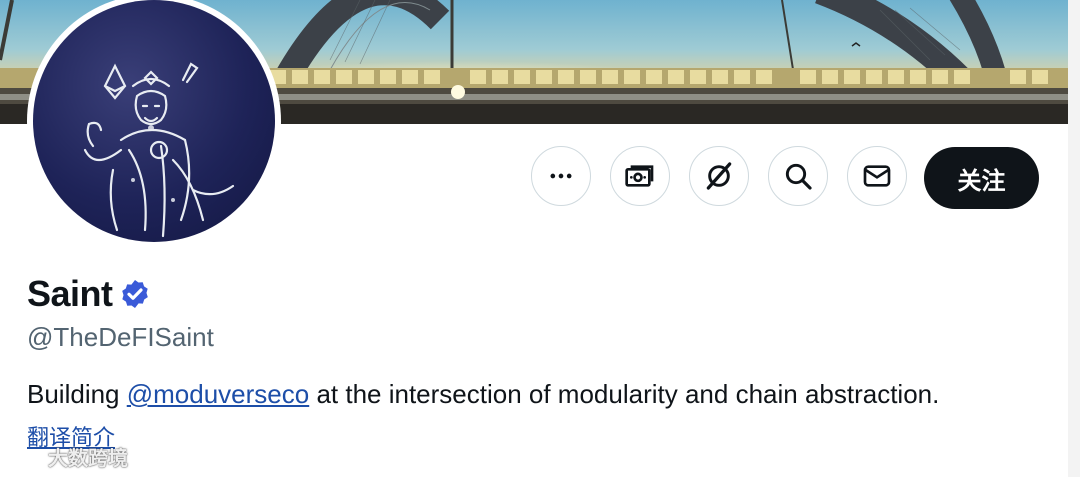 Image resolution: width=1080 pixels, height=477 pixels. Describe the element at coordinates (135, 294) in the screenshot. I see `verified-badge-icon` at that location.